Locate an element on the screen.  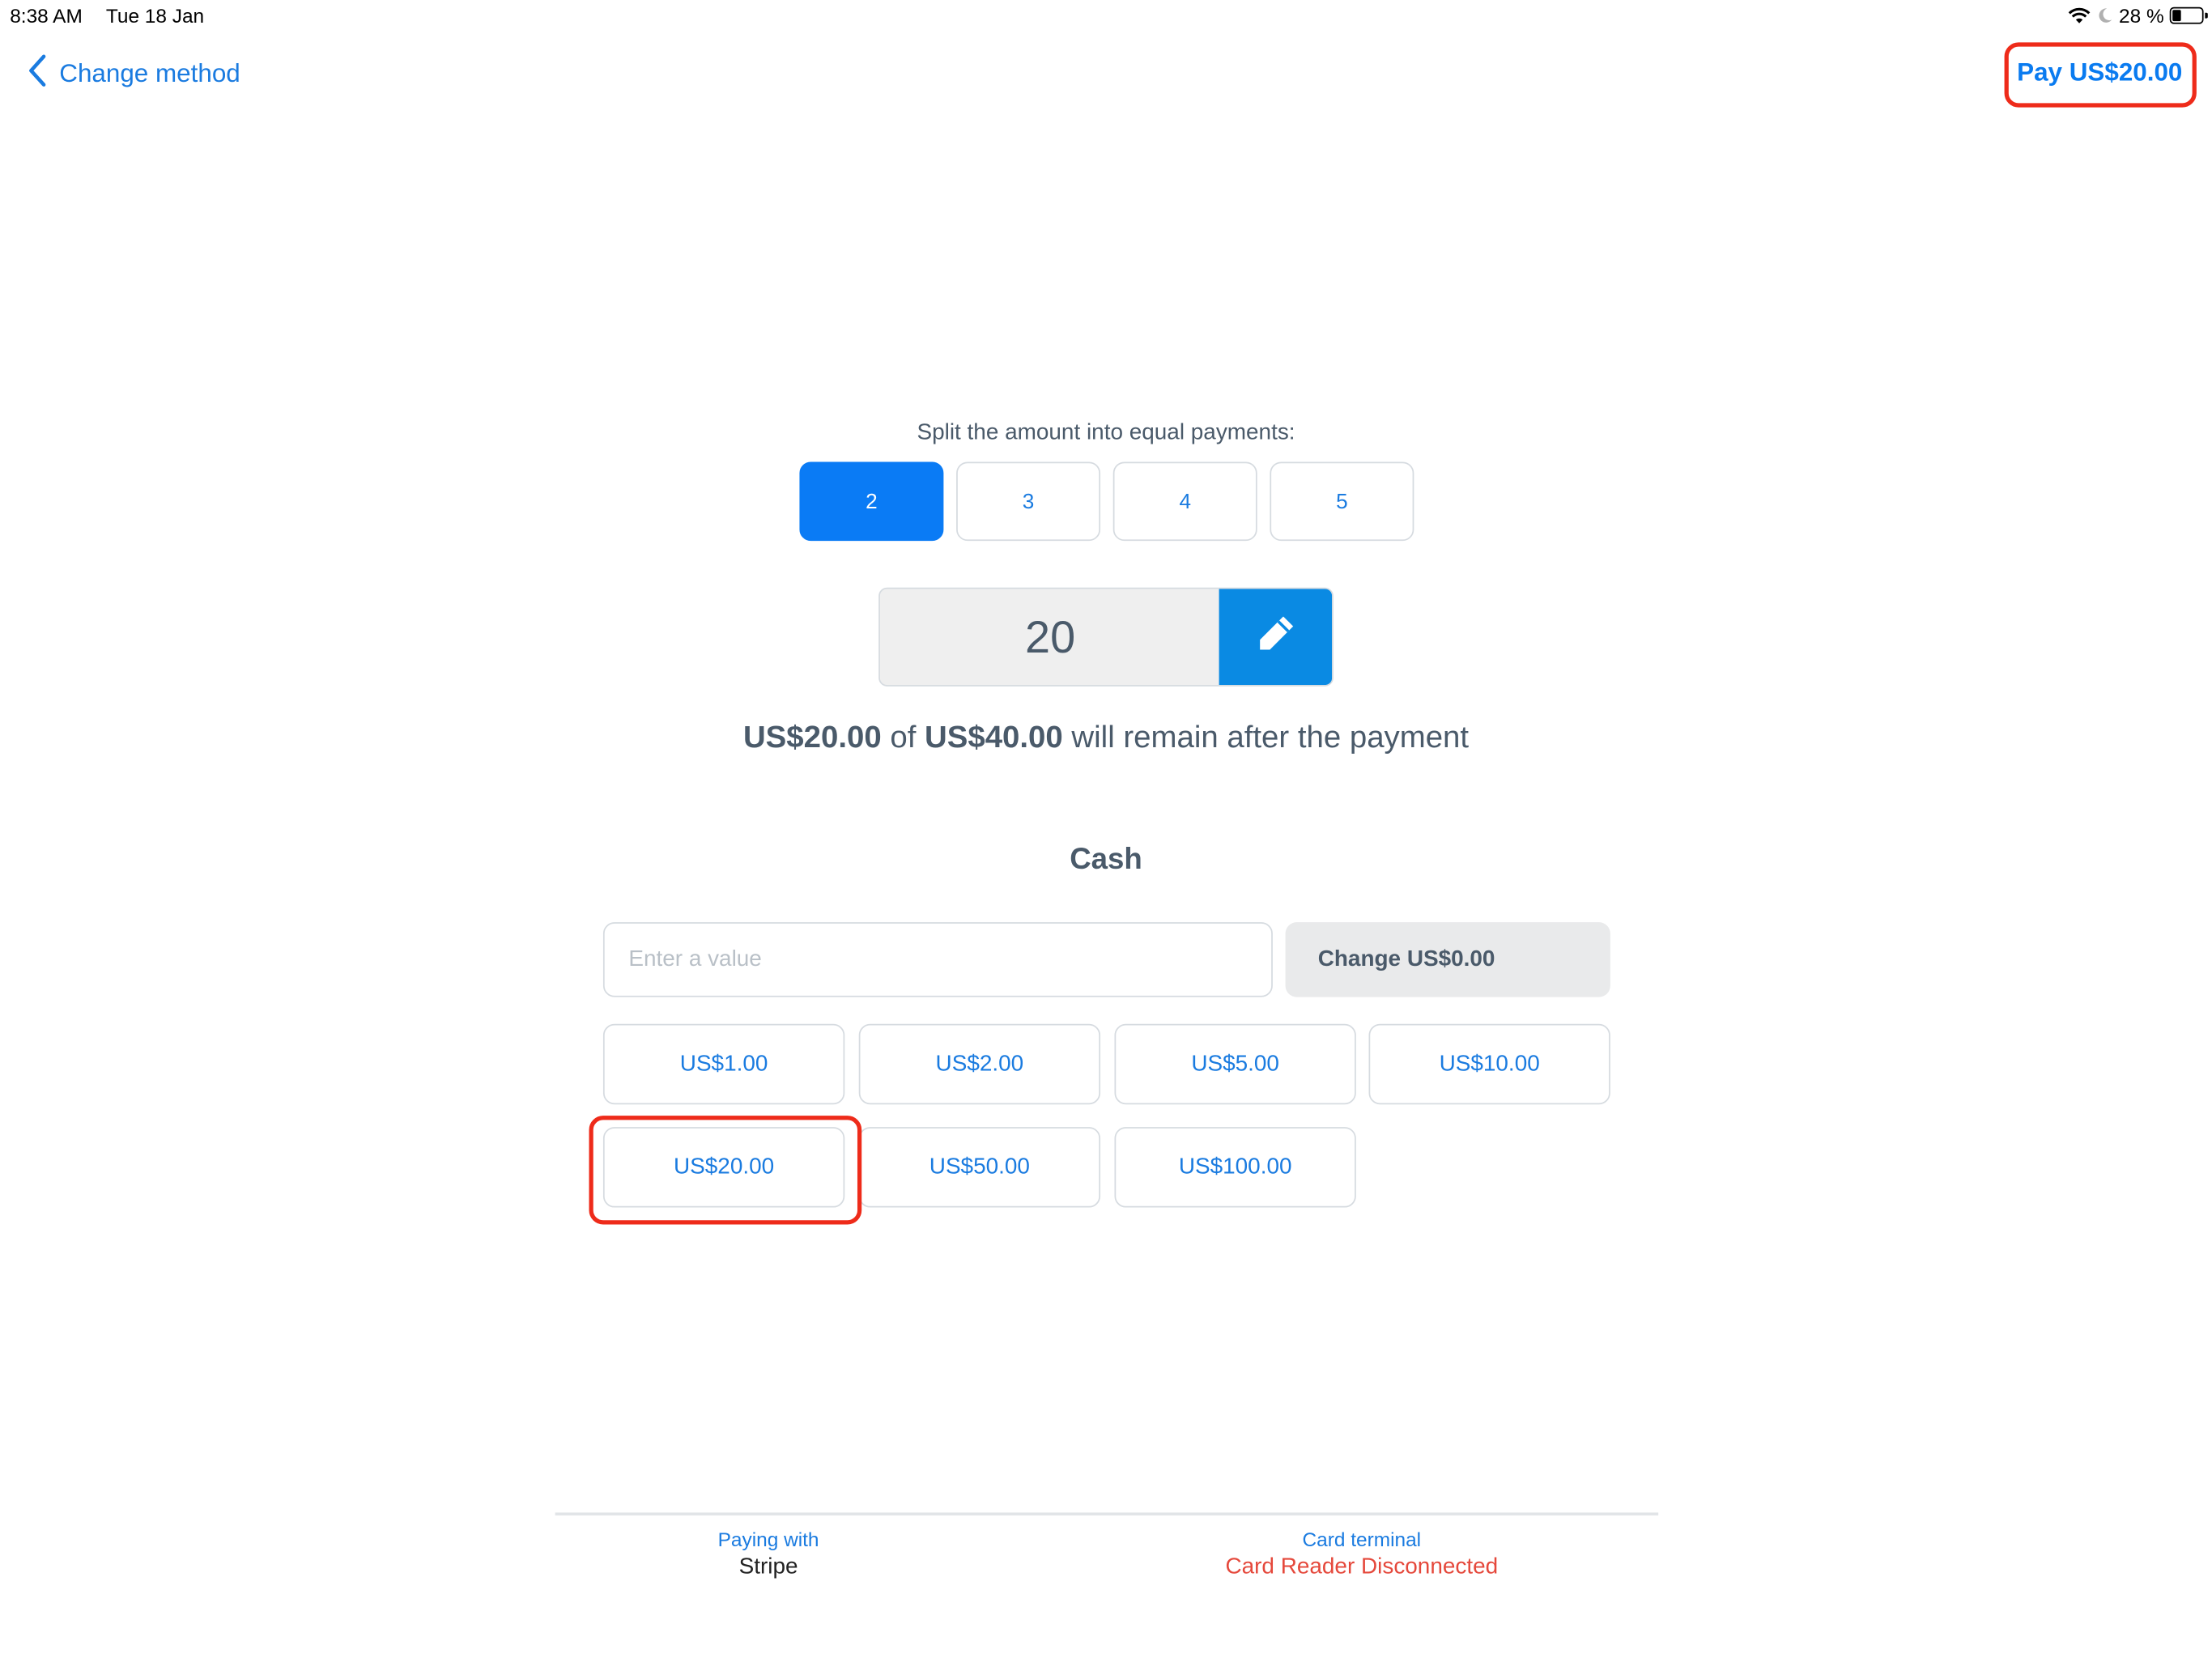
status-time: 8:38 AM is located at coordinates (47, 16).